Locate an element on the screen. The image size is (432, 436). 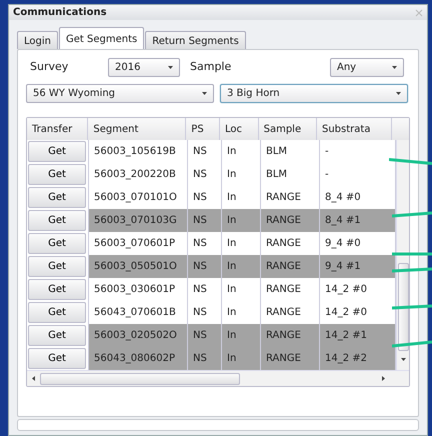
vertical-scrollbar is located at coordinates (402, 255).